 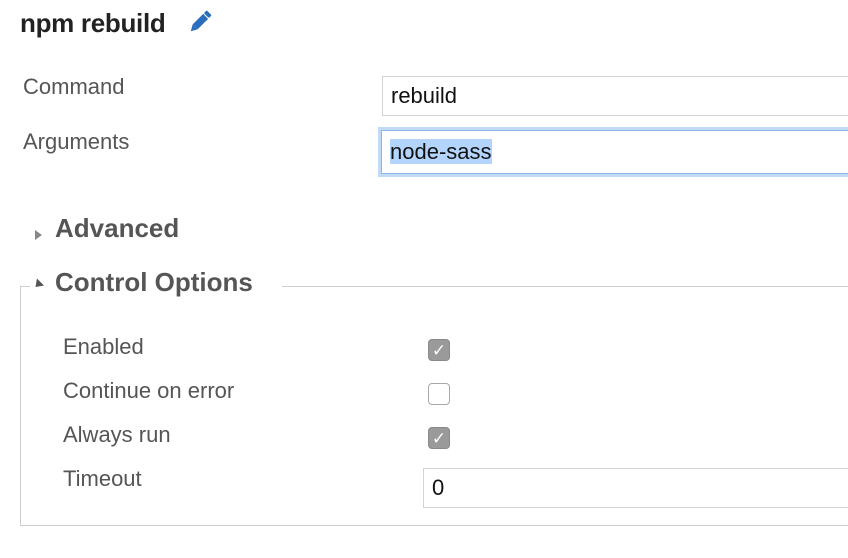 I want to click on always-run-checkbox: ✓, so click(x=439, y=438).